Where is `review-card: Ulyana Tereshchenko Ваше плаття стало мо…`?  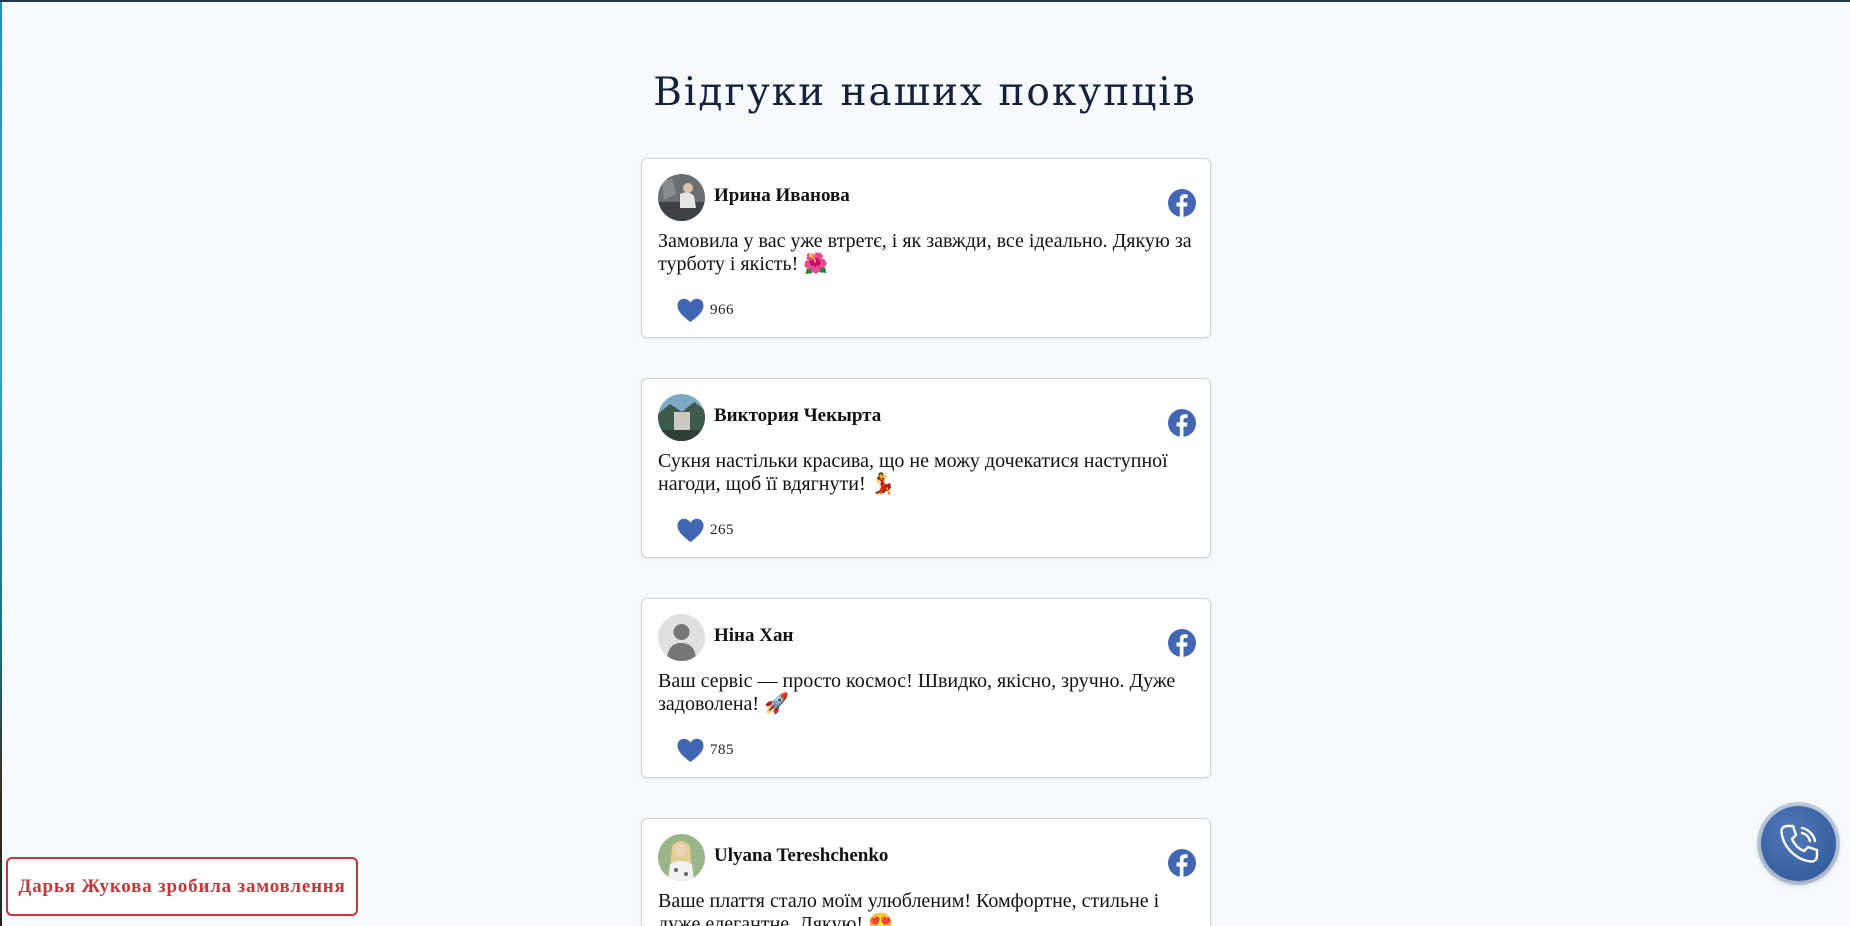
review-card: Ulyana Tereshchenko Ваше плаття стало мо… is located at coordinates (926, 872).